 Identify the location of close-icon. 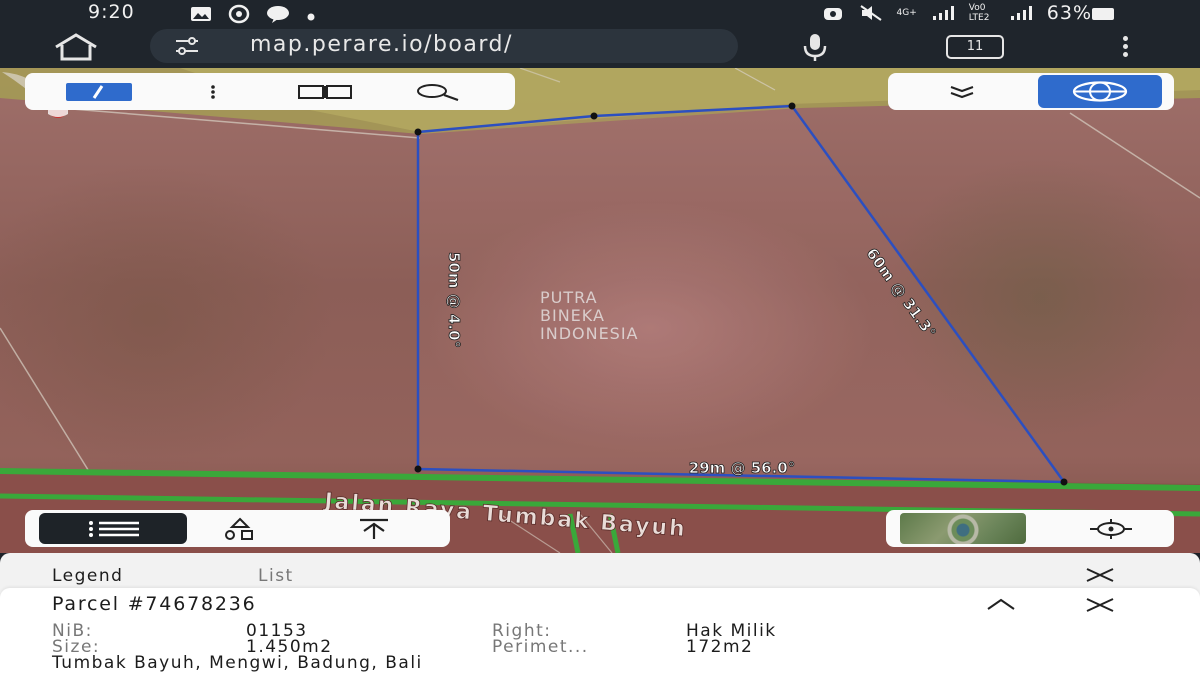
(1100, 575).